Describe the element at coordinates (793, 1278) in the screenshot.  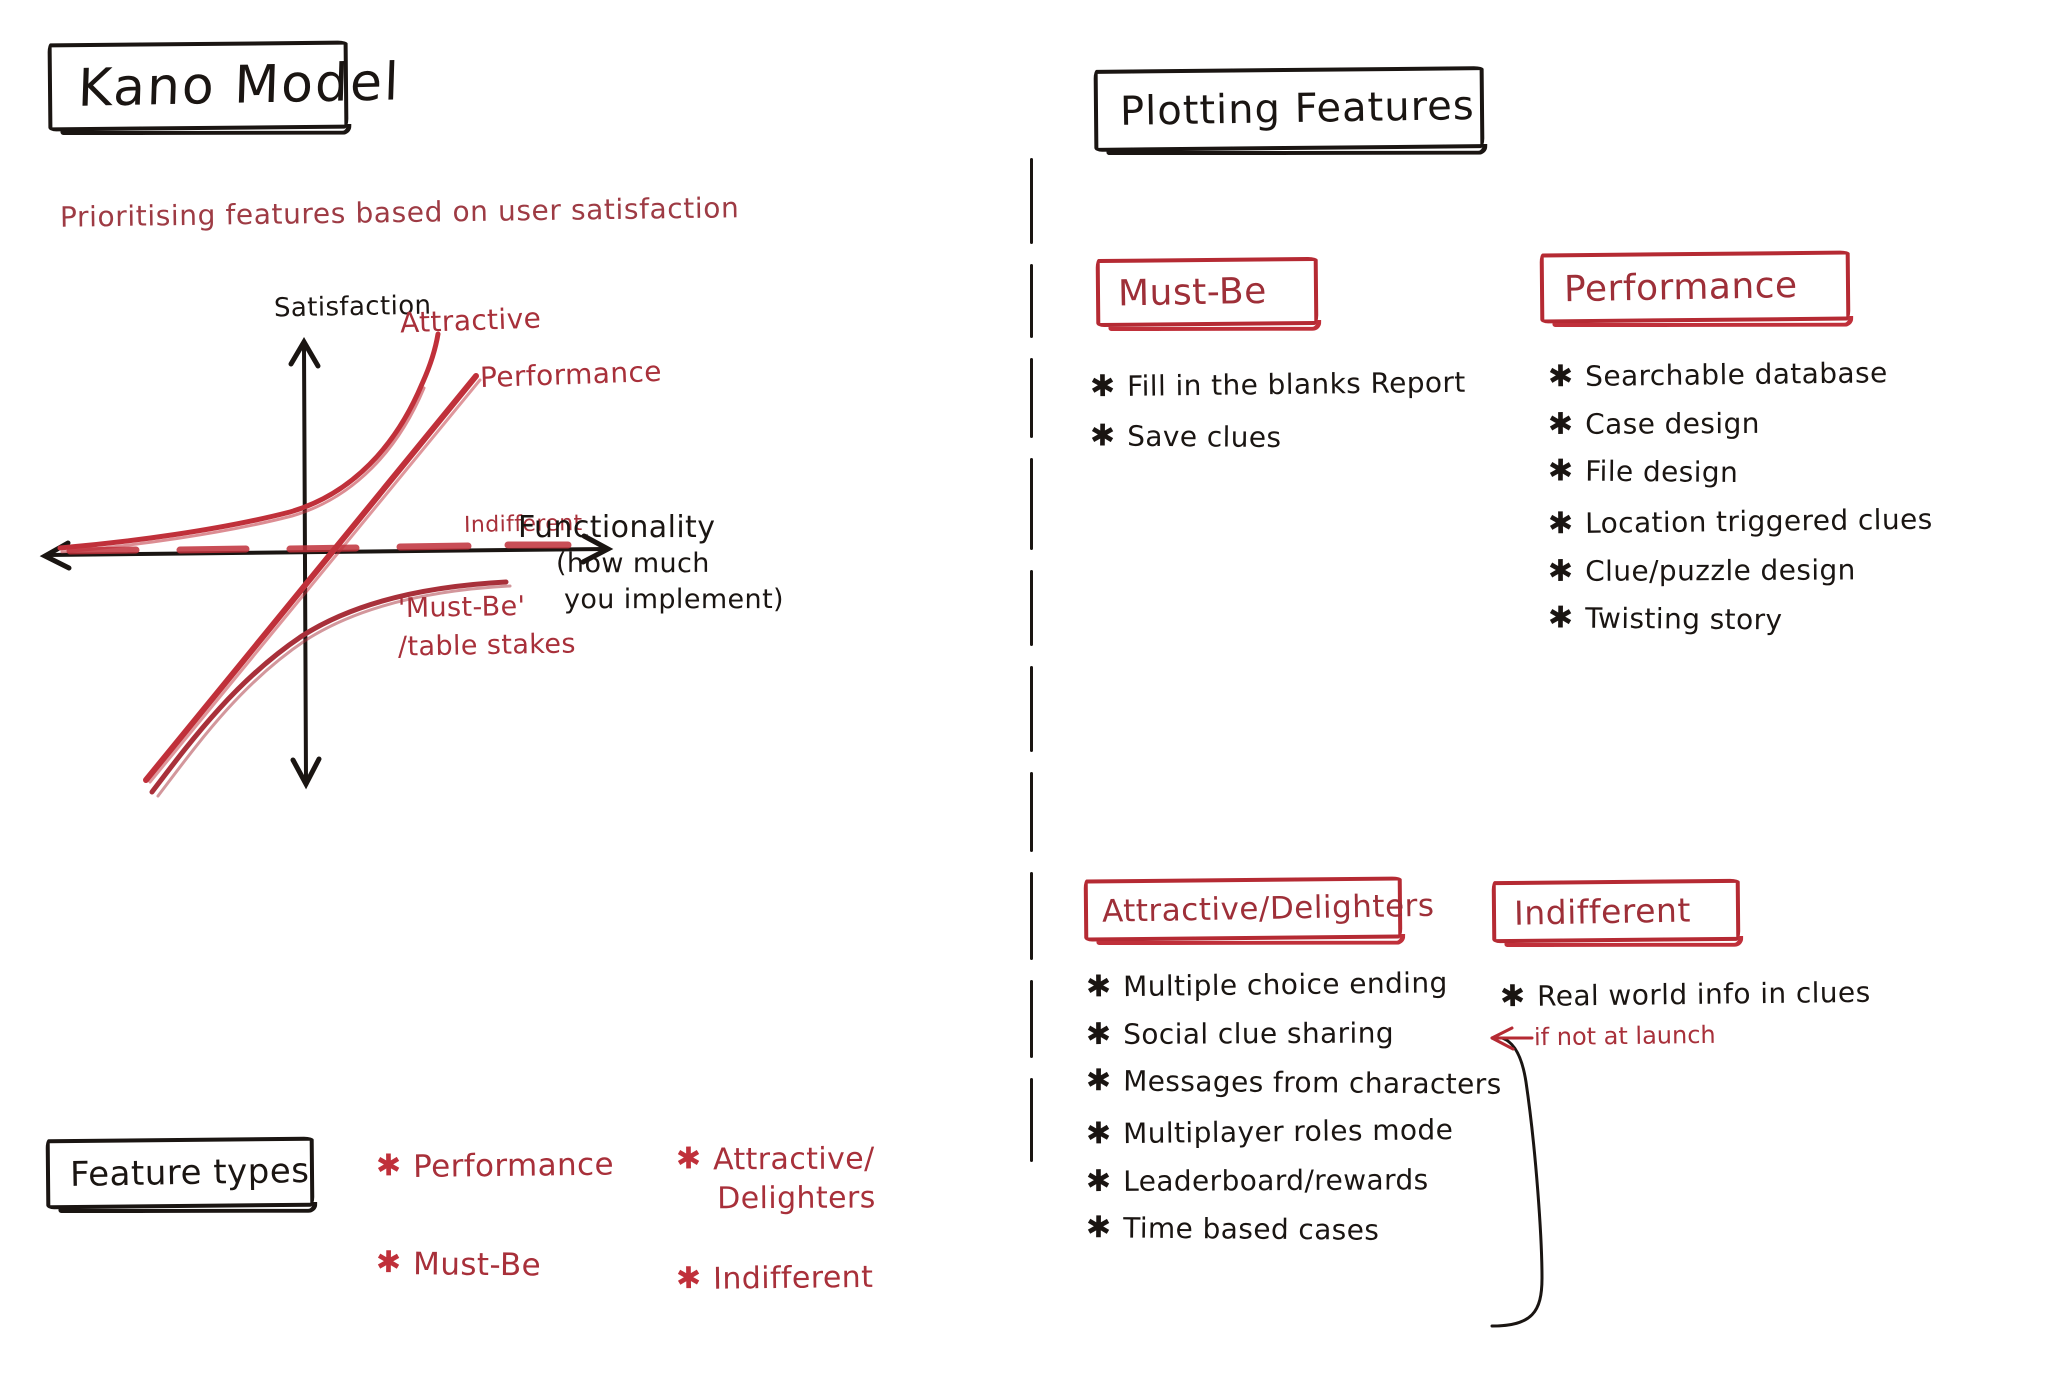
I see `legend-item-label: Indifferent` at that location.